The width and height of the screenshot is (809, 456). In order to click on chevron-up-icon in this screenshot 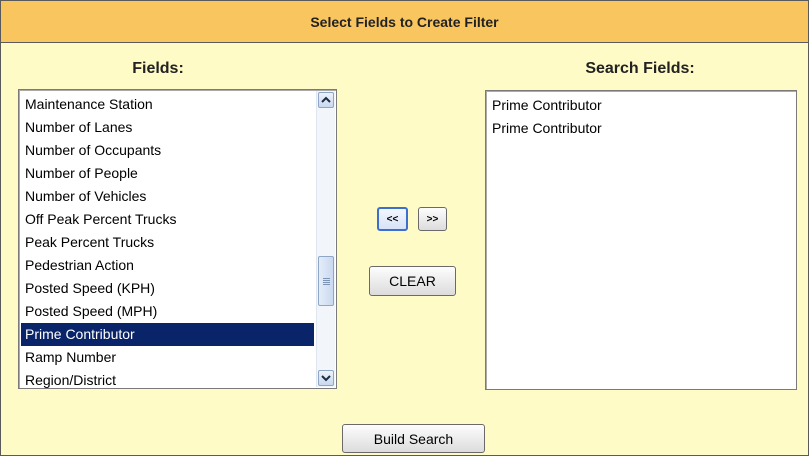, I will do `click(326, 99)`.